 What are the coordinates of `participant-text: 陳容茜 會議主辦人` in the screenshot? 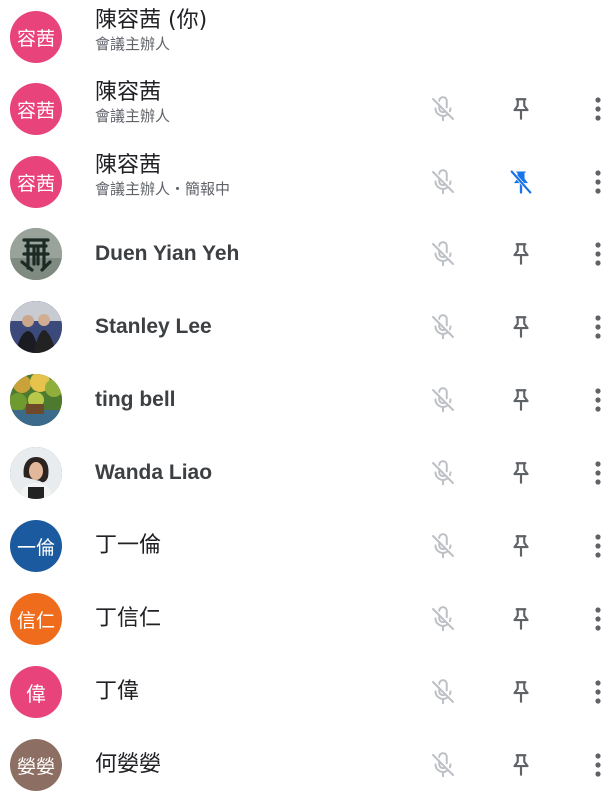 It's located at (255, 102).